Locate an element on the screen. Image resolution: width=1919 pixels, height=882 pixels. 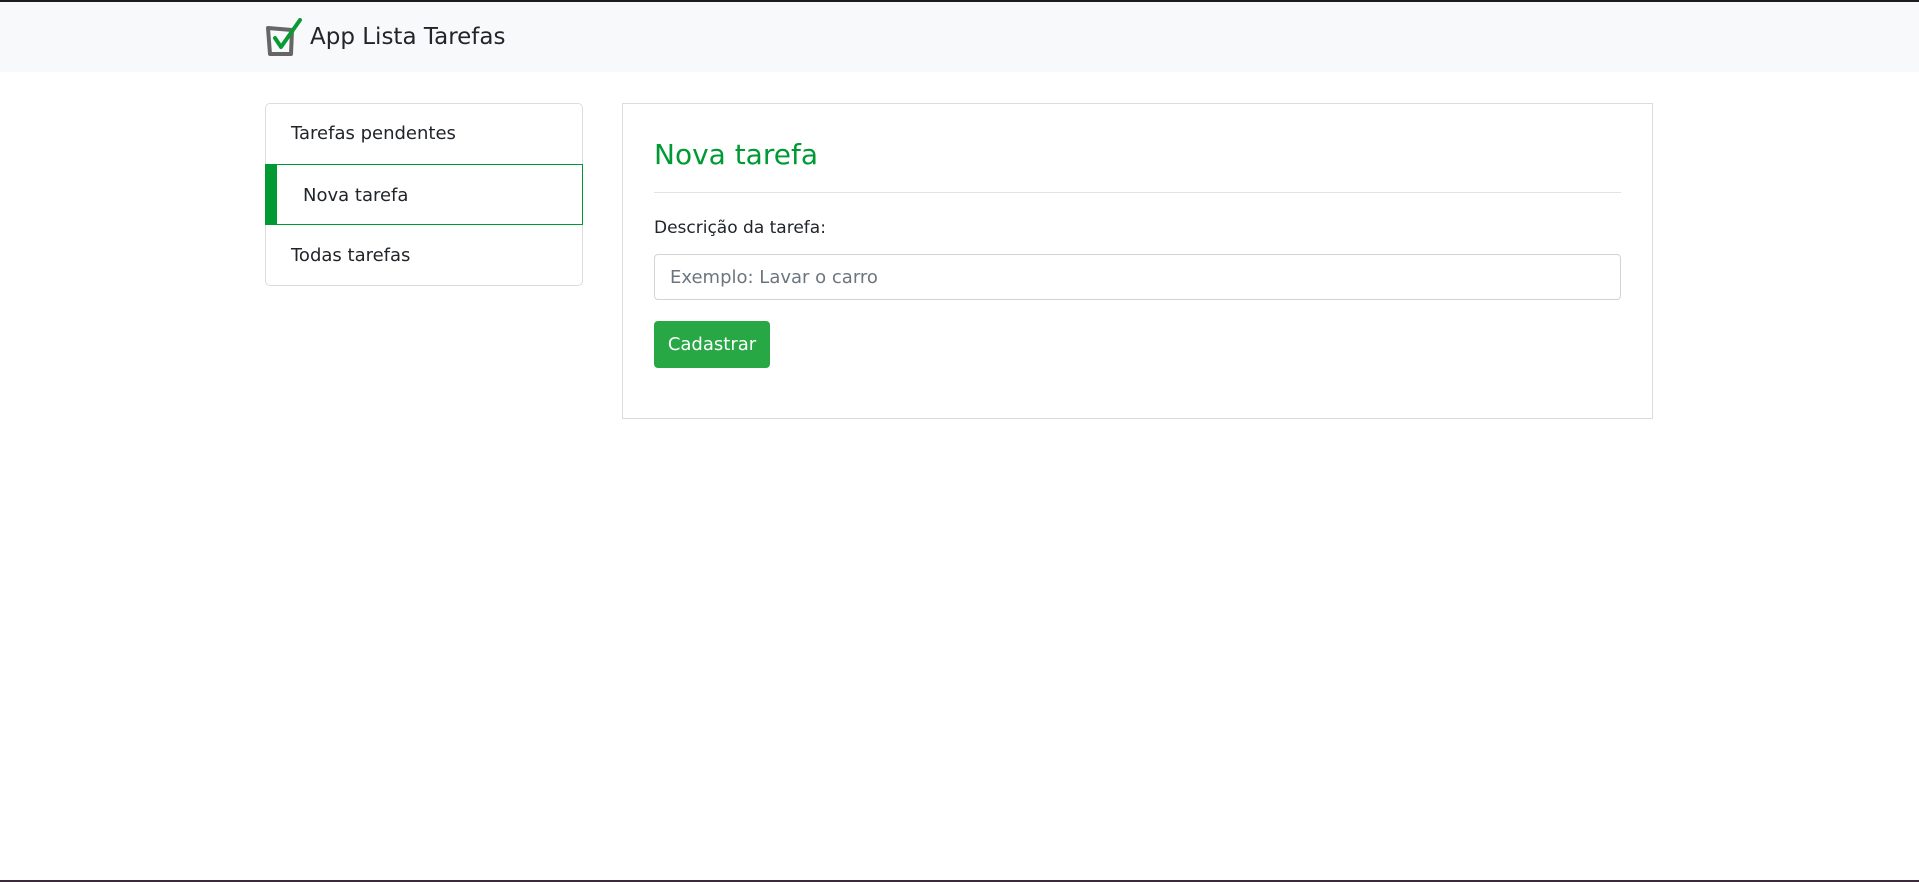
cadastrar-button: Cadastrar is located at coordinates (712, 344).